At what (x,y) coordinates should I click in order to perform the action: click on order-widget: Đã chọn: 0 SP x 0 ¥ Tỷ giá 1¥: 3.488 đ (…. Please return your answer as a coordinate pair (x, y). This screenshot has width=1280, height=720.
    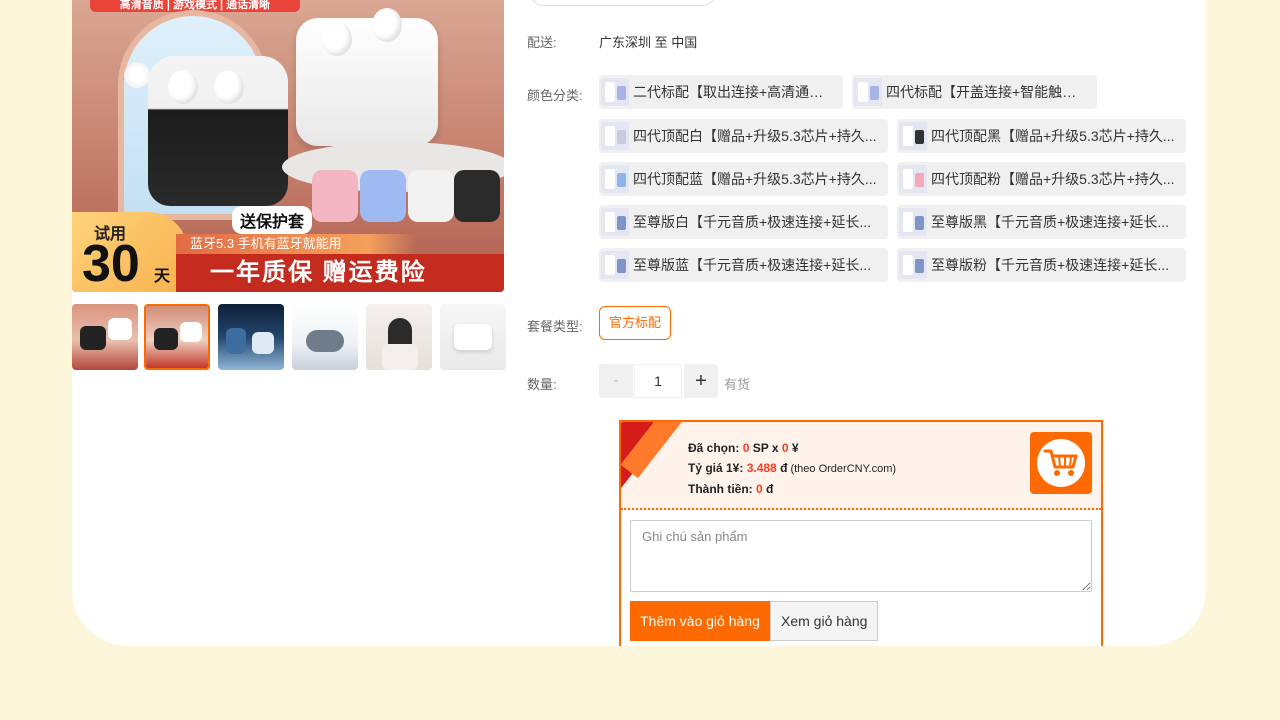
    Looking at the image, I should click on (861, 533).